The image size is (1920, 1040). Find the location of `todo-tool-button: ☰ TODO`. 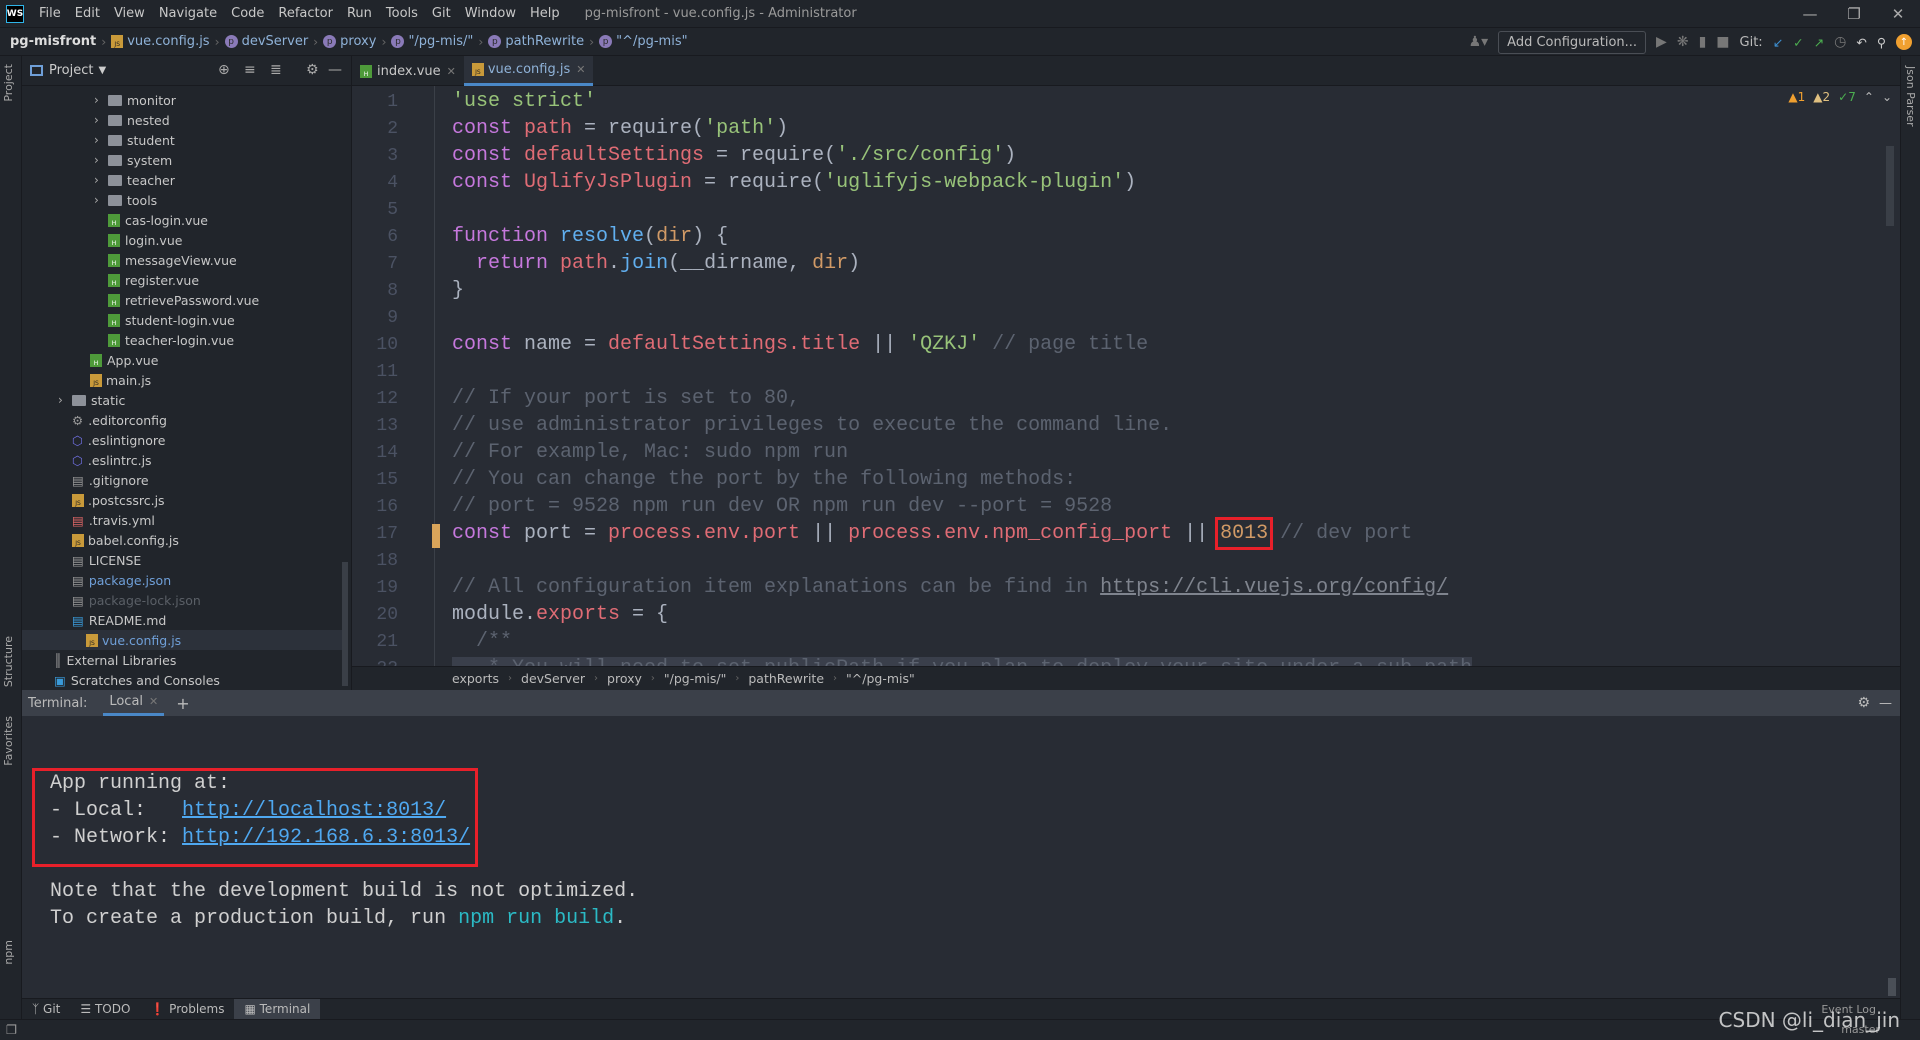

todo-tool-button: ☰ TODO is located at coordinates (105, 1009).